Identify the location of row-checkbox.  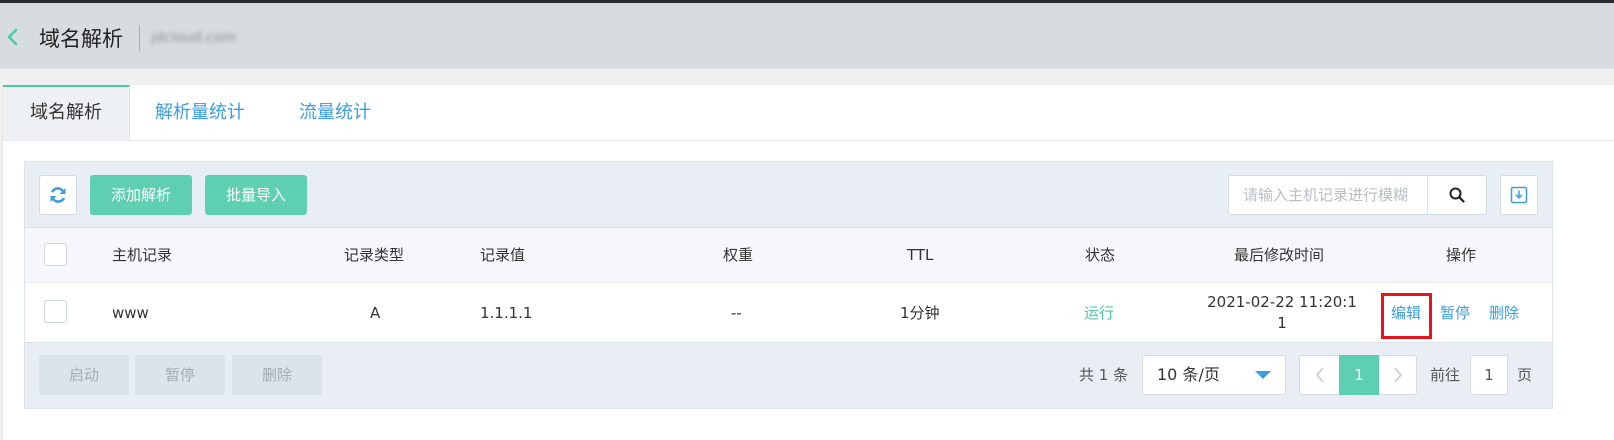
(55, 311).